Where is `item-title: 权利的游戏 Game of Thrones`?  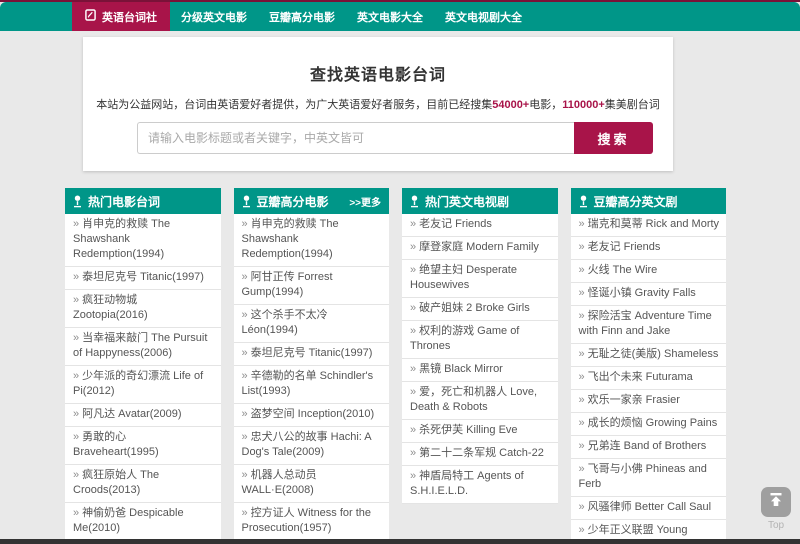
item-title: 权利的游戏 Game of Thrones is located at coordinates (465, 338).